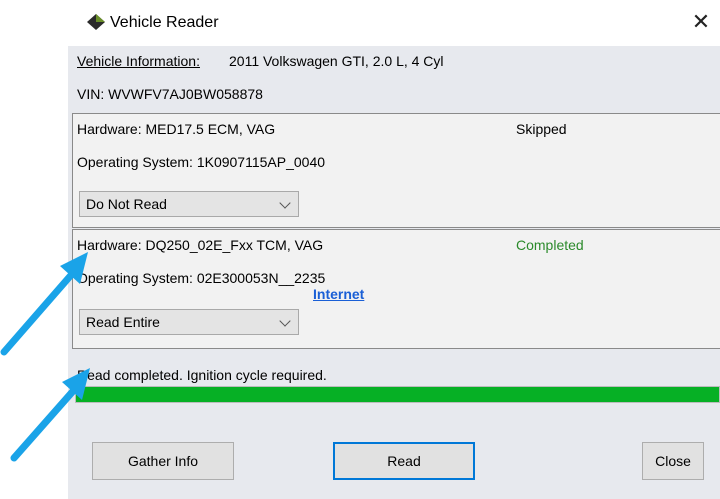 This screenshot has height=499, width=720. Describe the element at coordinates (138, 61) in the screenshot. I see `vehicle-info-label: Vehicle Information:` at that location.